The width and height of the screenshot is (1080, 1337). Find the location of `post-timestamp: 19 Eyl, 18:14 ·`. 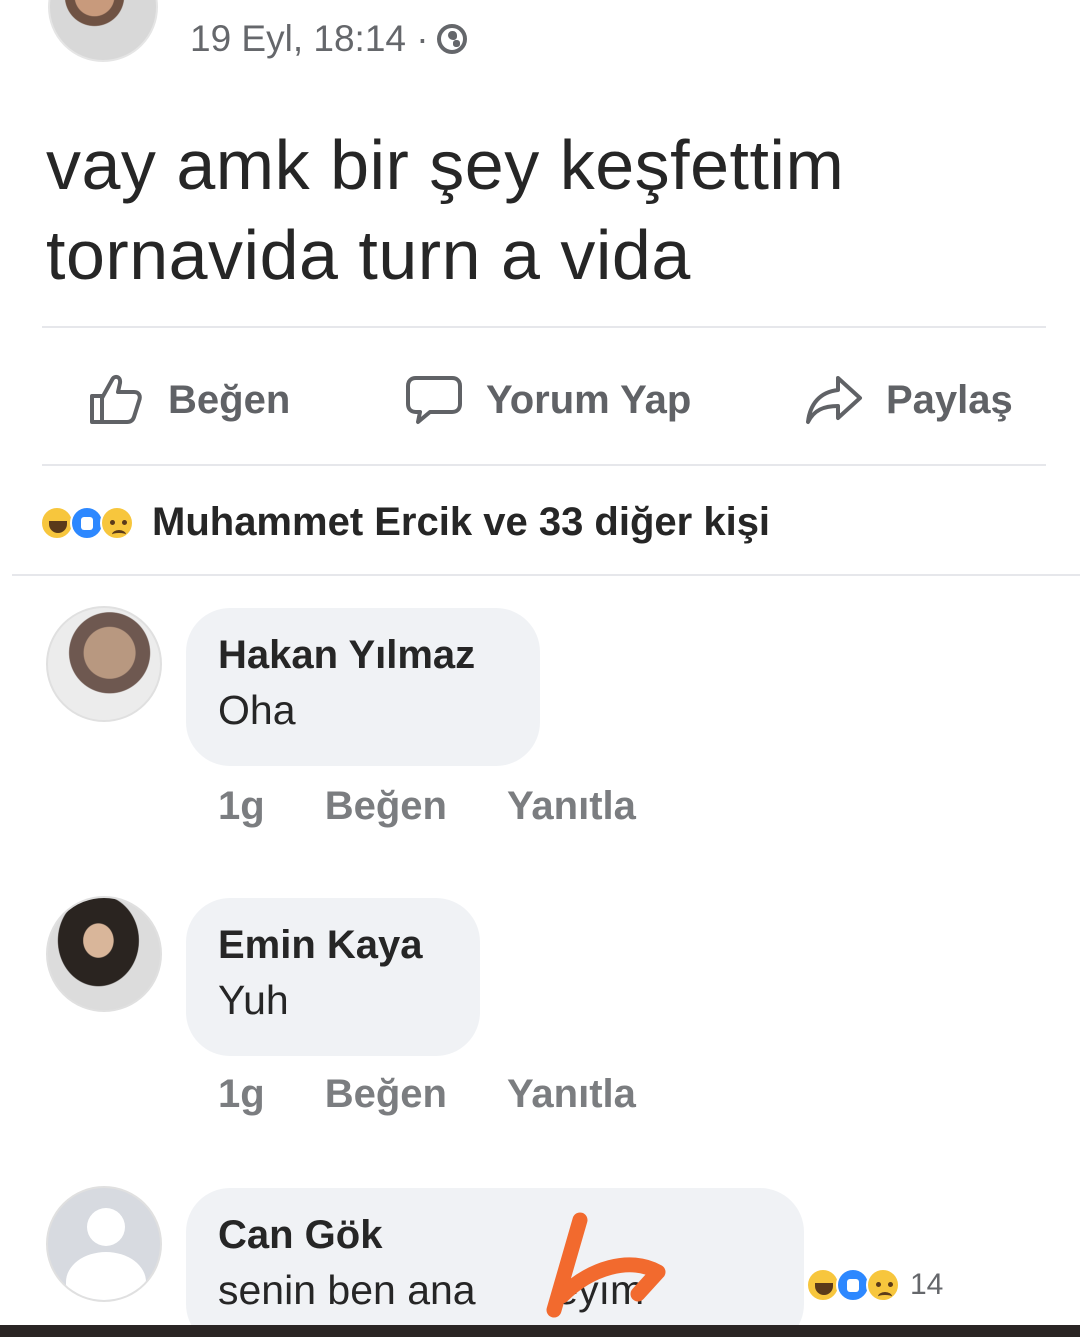

post-timestamp: 19 Eyl, 18:14 · is located at coordinates (309, 39).